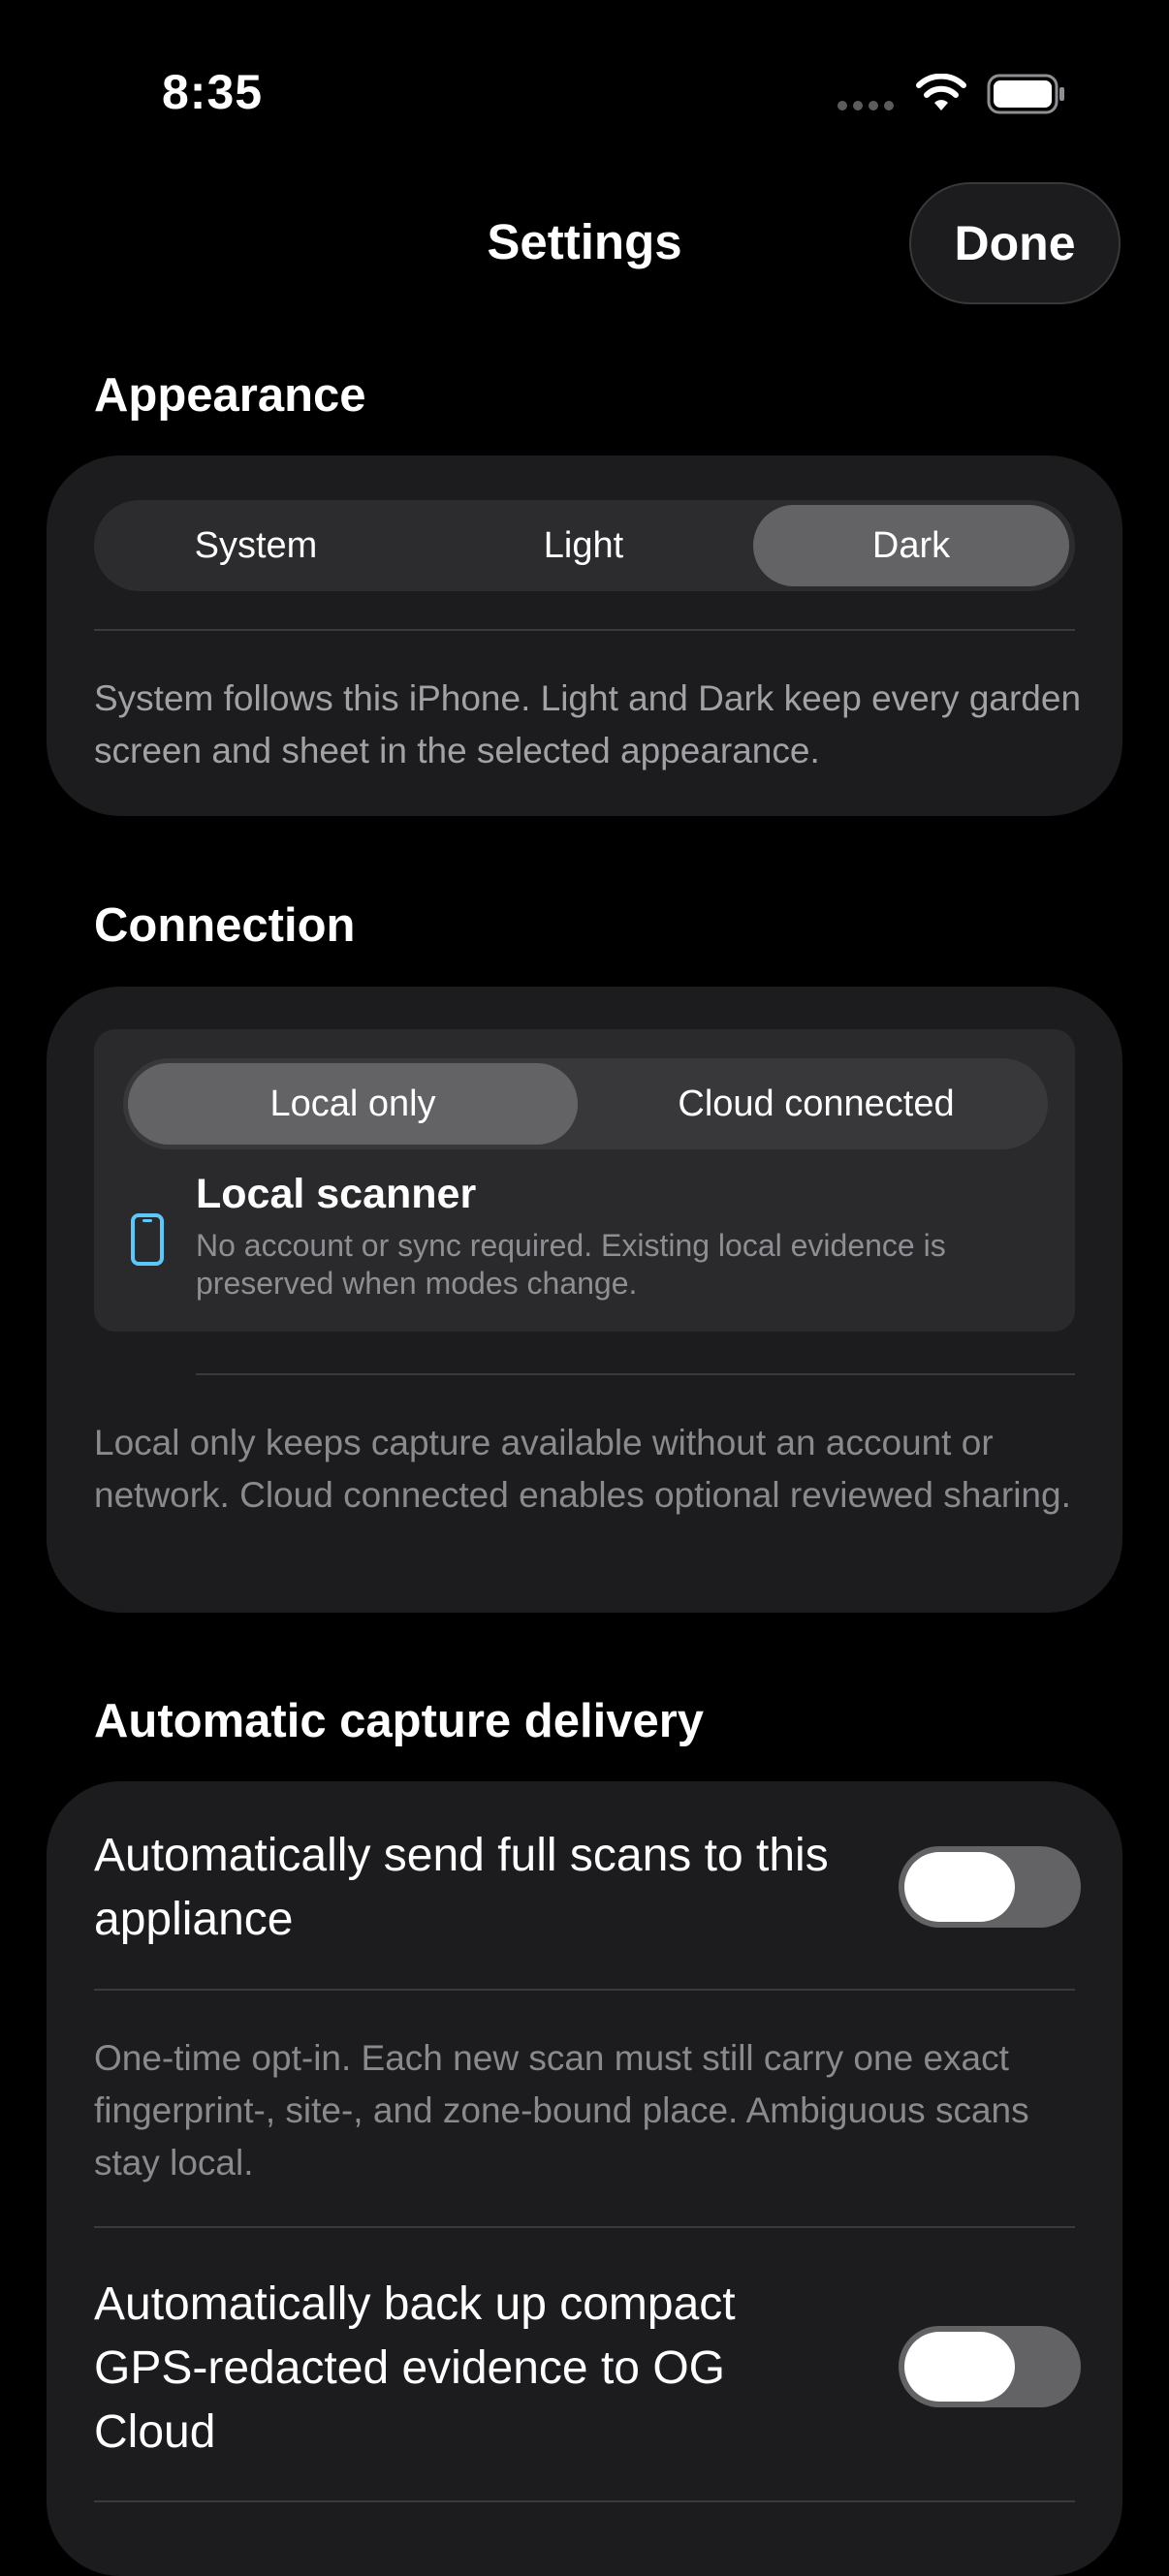  I want to click on send-full-scans-toggle, so click(990, 1887).